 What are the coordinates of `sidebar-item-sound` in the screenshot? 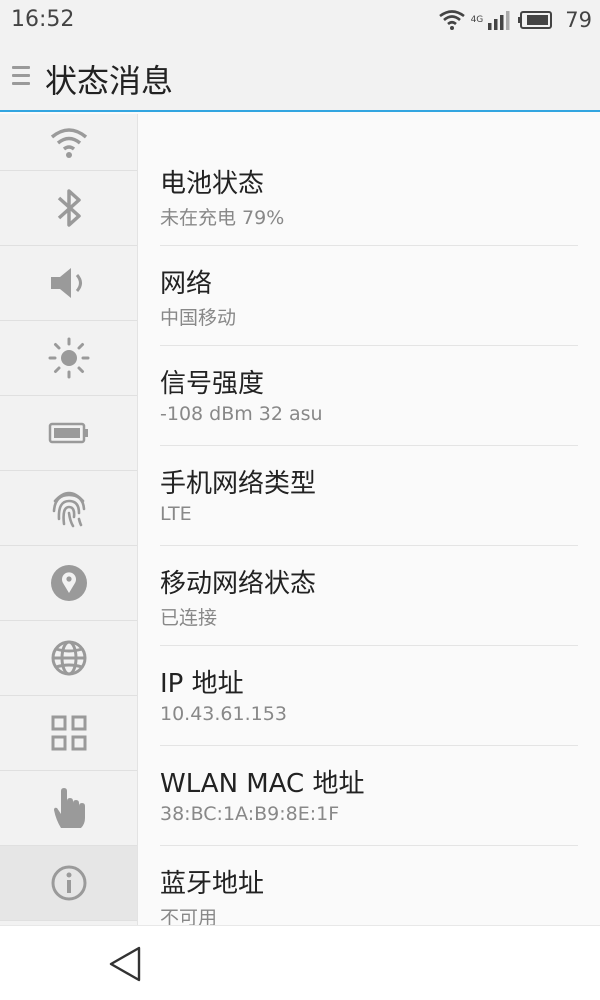 It's located at (68, 283).